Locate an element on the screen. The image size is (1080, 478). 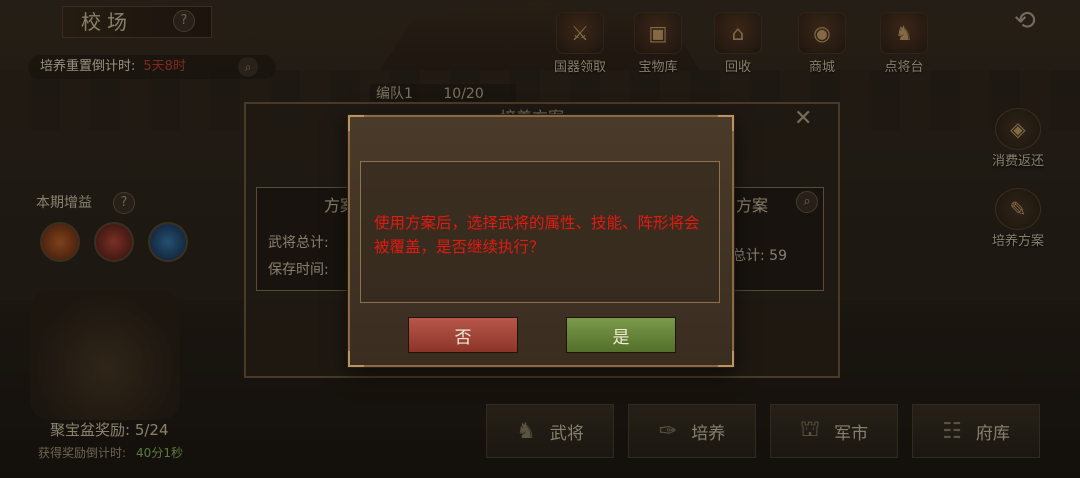
yes-button: 是 is located at coordinates (621, 335).